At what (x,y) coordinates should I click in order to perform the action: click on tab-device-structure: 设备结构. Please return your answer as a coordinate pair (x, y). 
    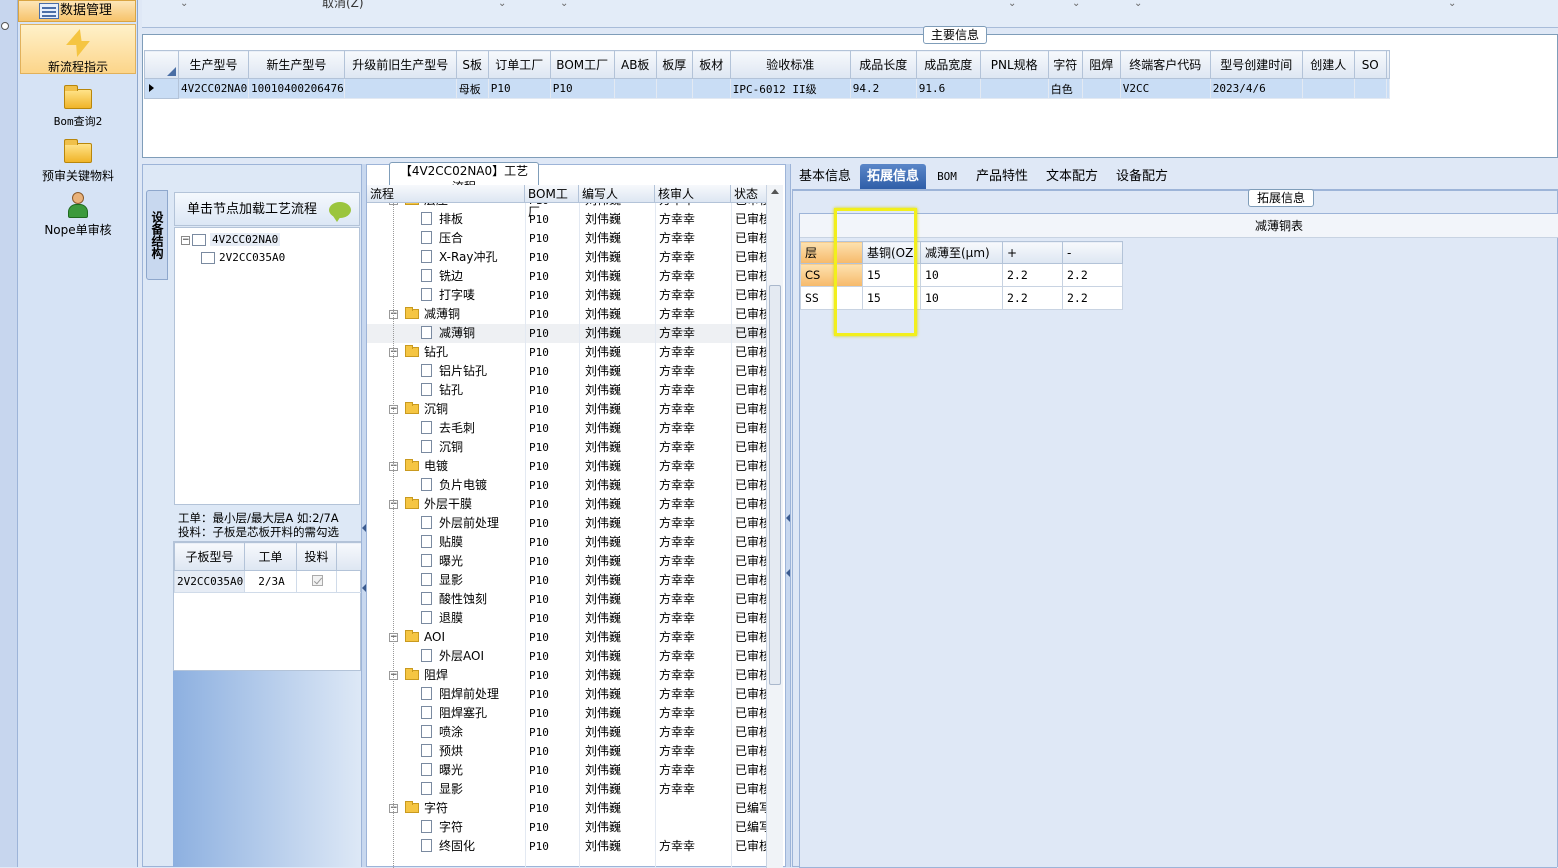
    Looking at the image, I should click on (157, 235).